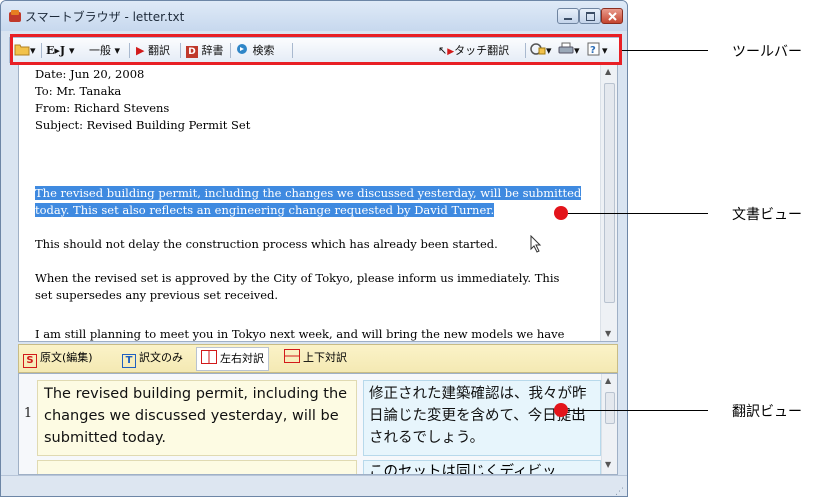  Describe the element at coordinates (568, 19) in the screenshot. I see `minimize-icon` at that location.